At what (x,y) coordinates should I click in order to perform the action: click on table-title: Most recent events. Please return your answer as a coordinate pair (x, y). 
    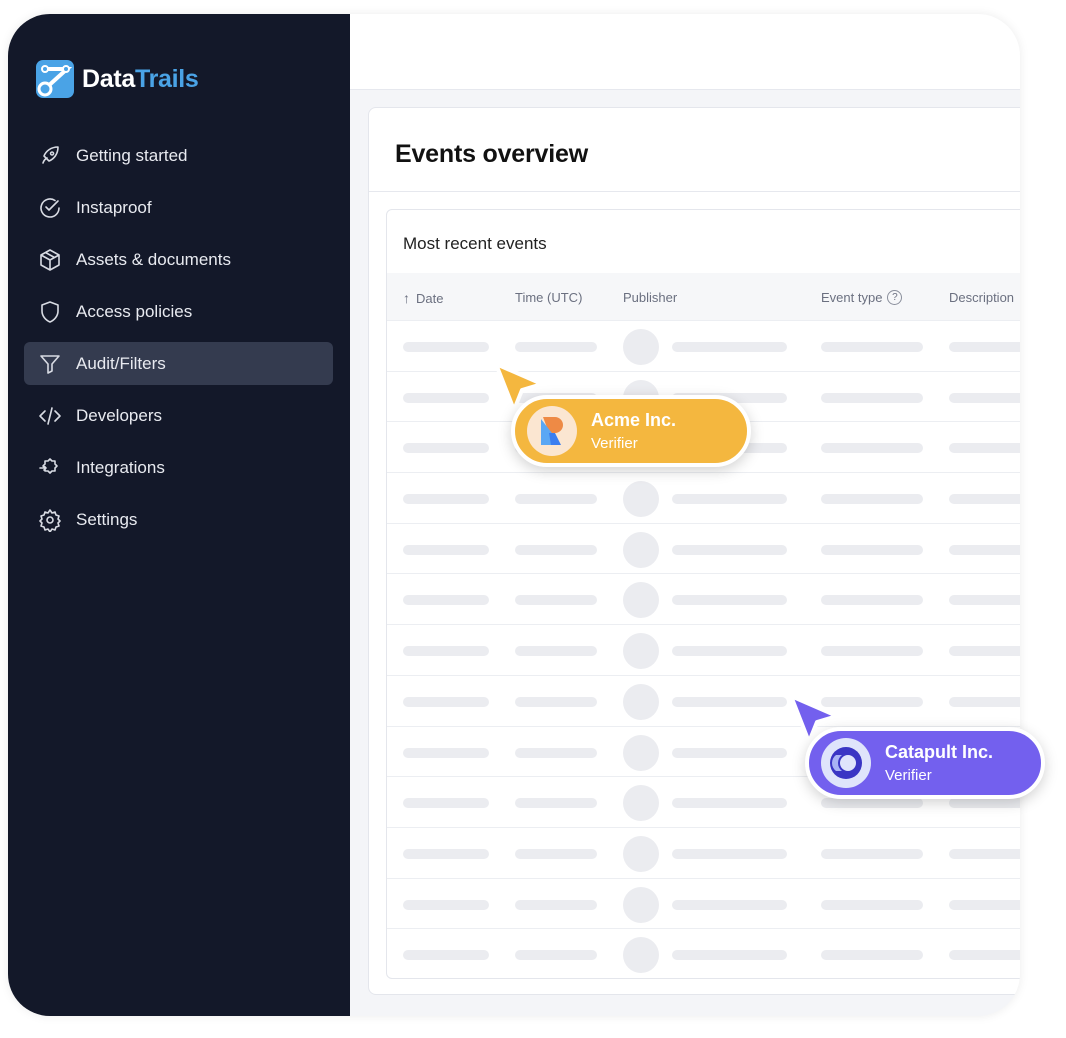
    Looking at the image, I should click on (475, 243).